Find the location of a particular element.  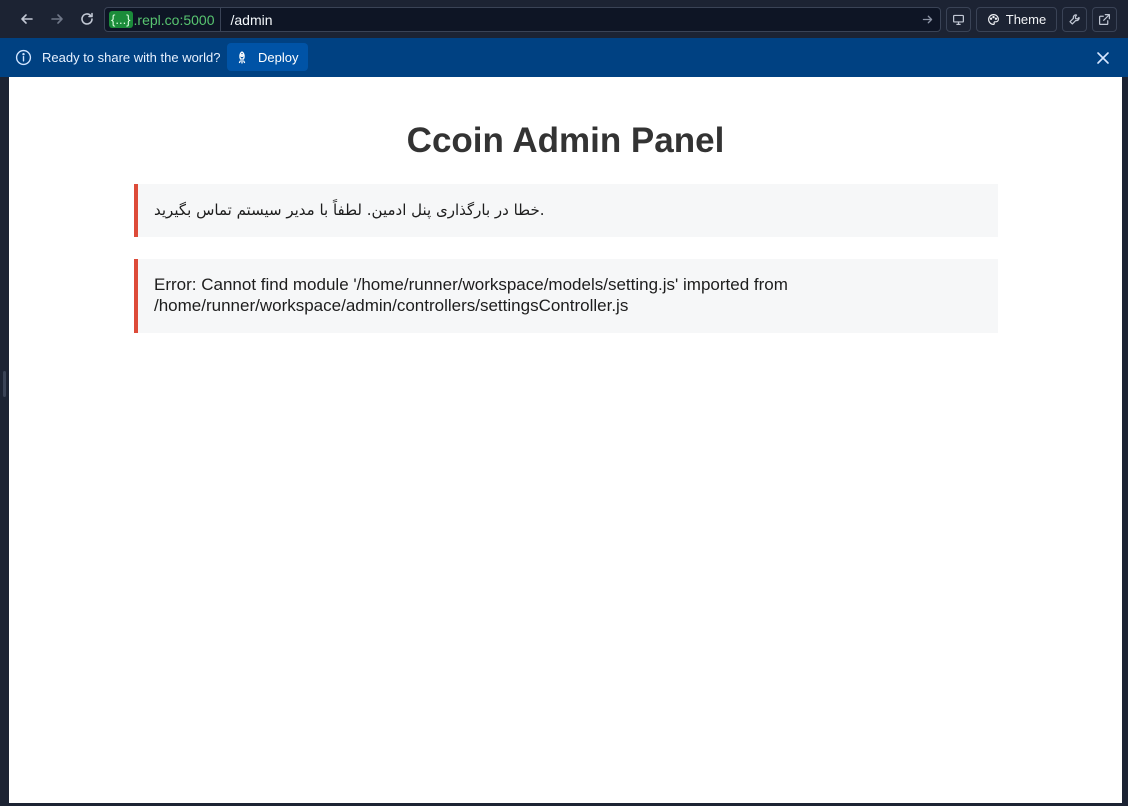

deploy-label: Deploy is located at coordinates (278, 57).